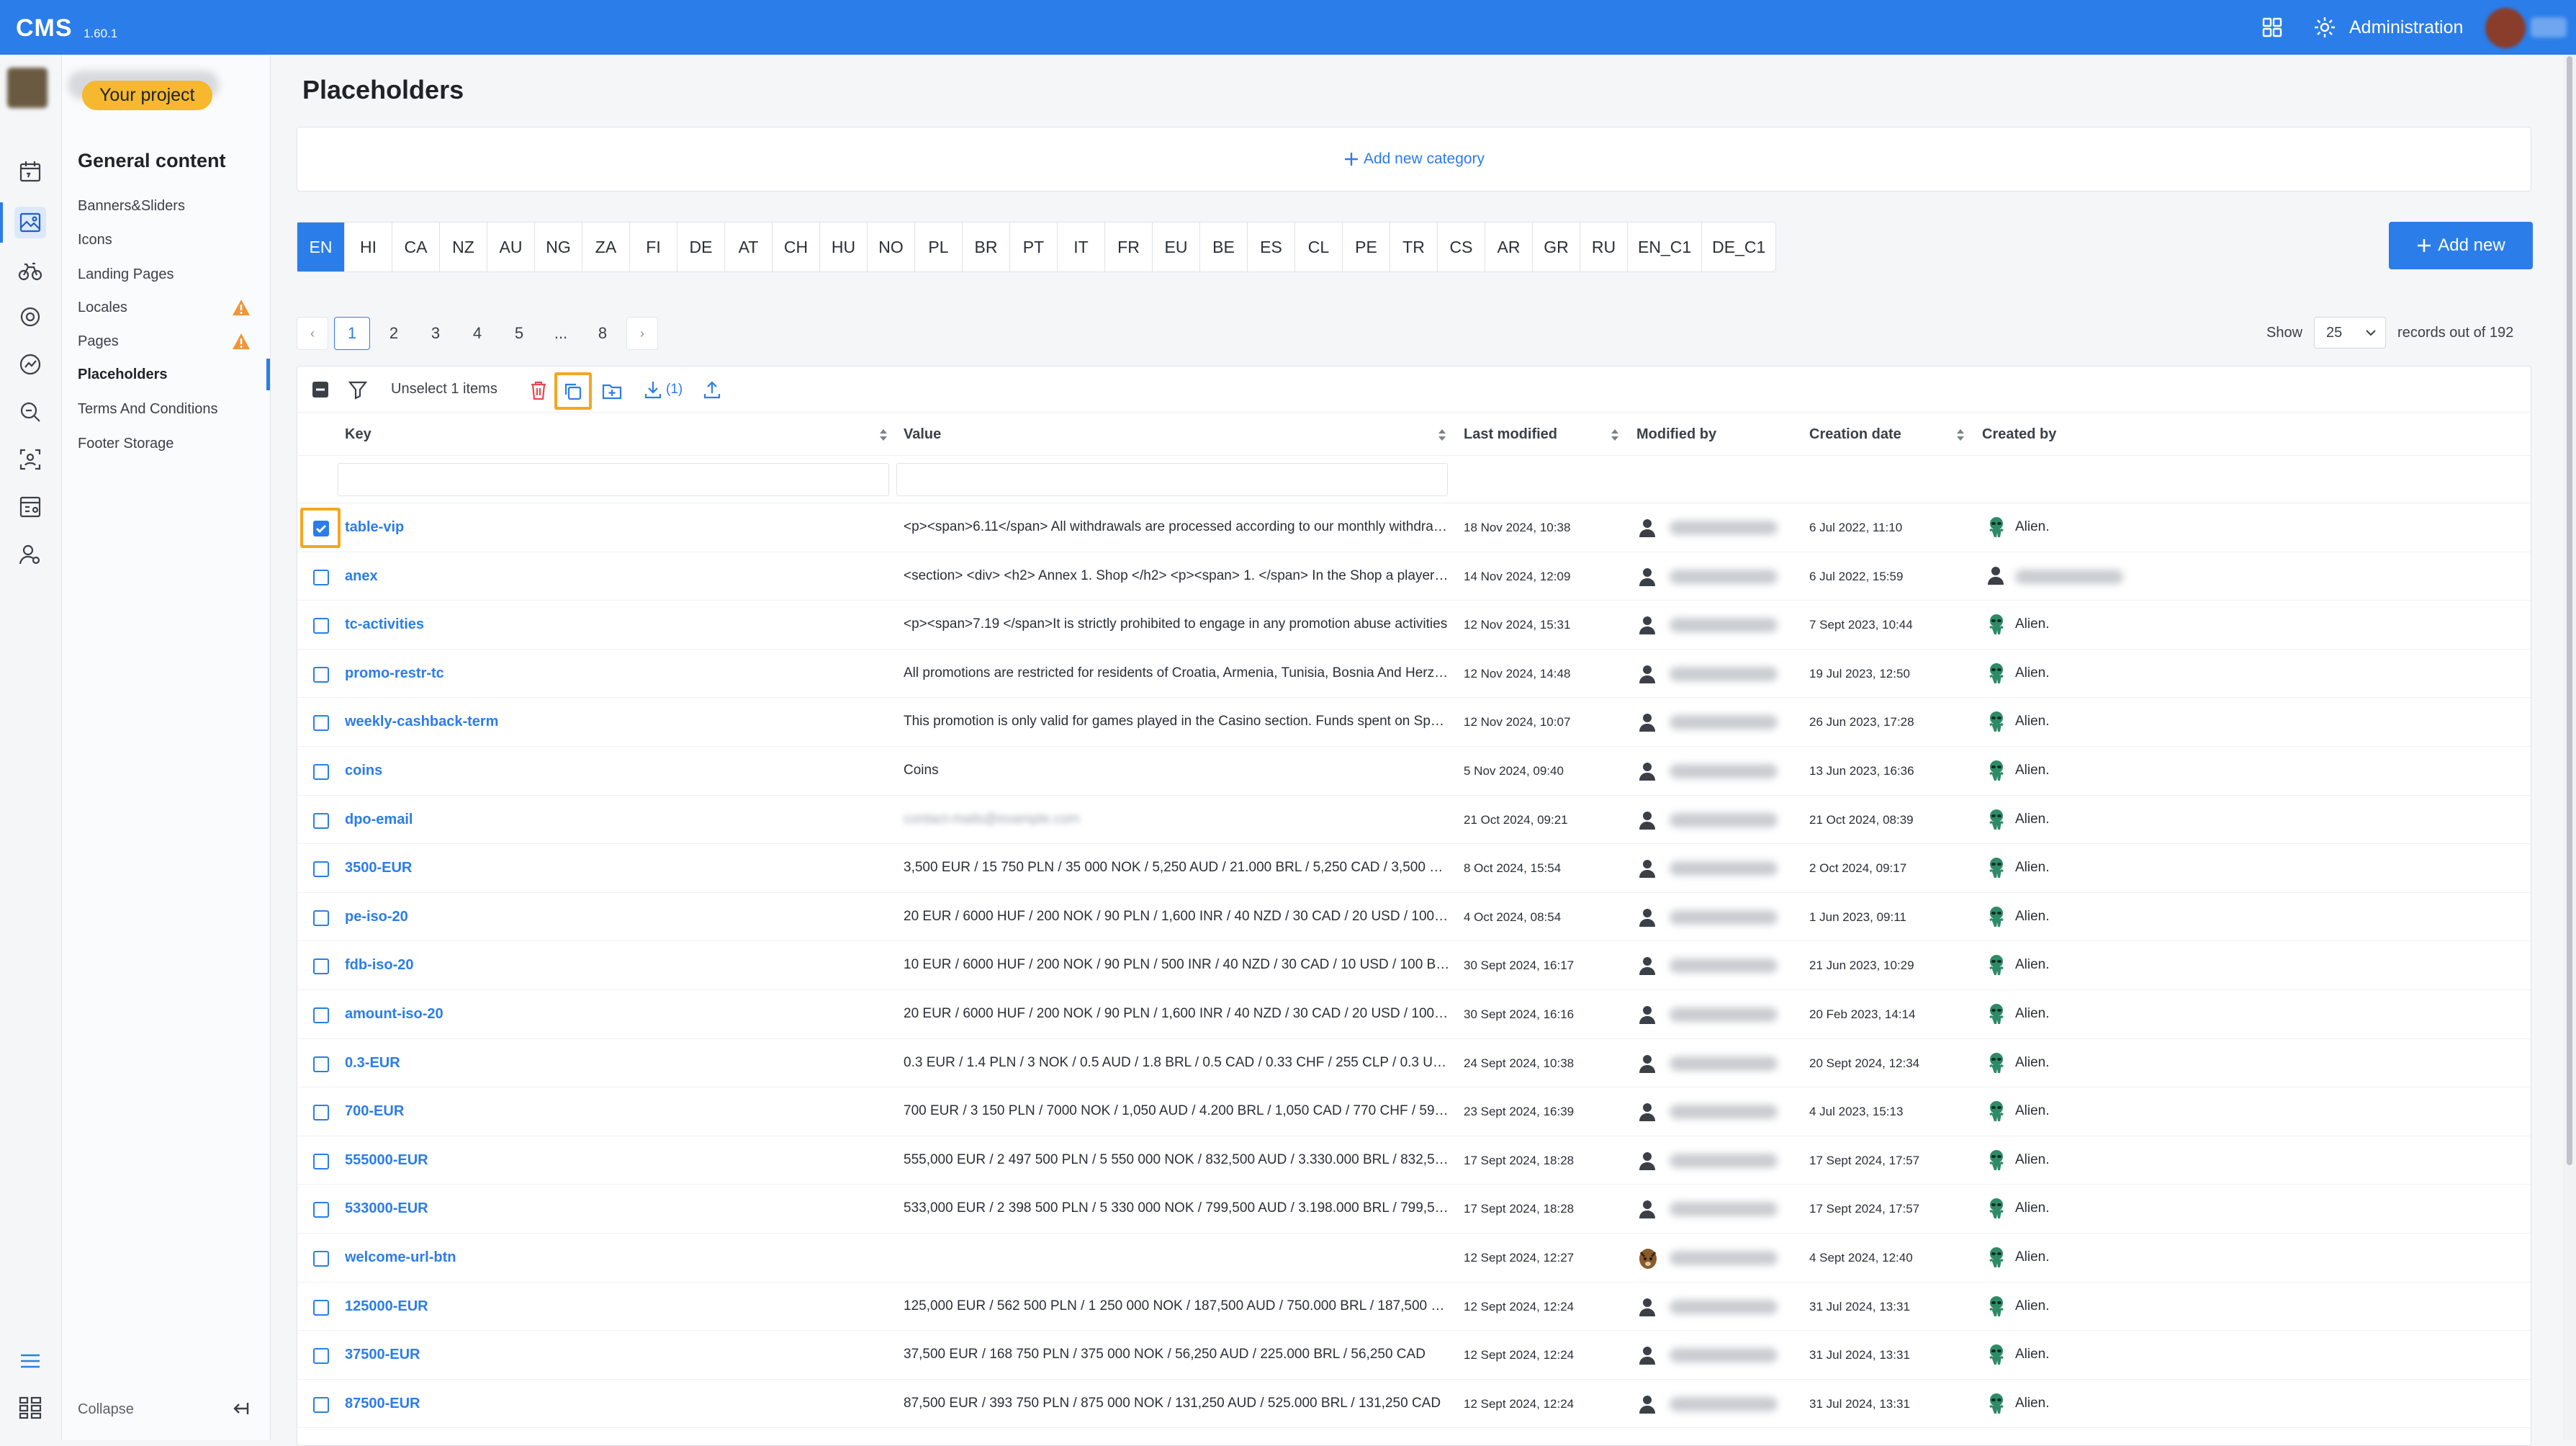  What do you see at coordinates (642, 333) in the screenshot?
I see `next-page-button: ›` at bounding box center [642, 333].